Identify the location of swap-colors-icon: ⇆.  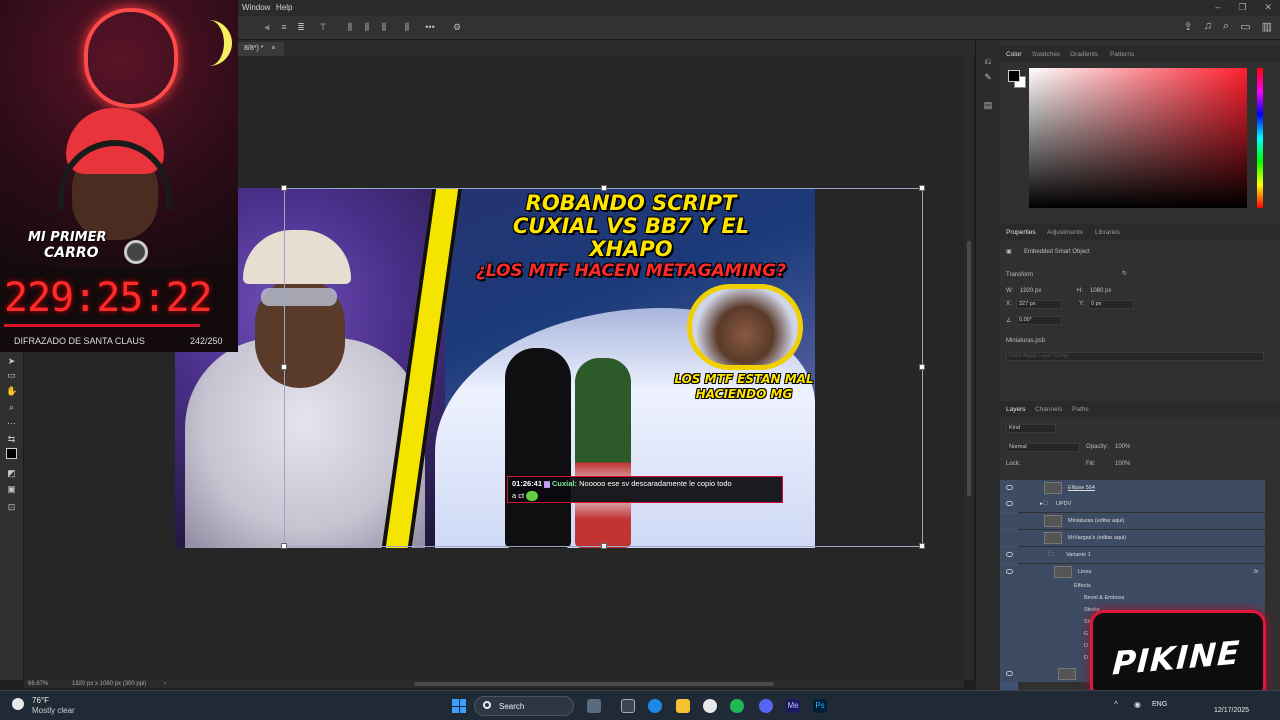
(11, 439).